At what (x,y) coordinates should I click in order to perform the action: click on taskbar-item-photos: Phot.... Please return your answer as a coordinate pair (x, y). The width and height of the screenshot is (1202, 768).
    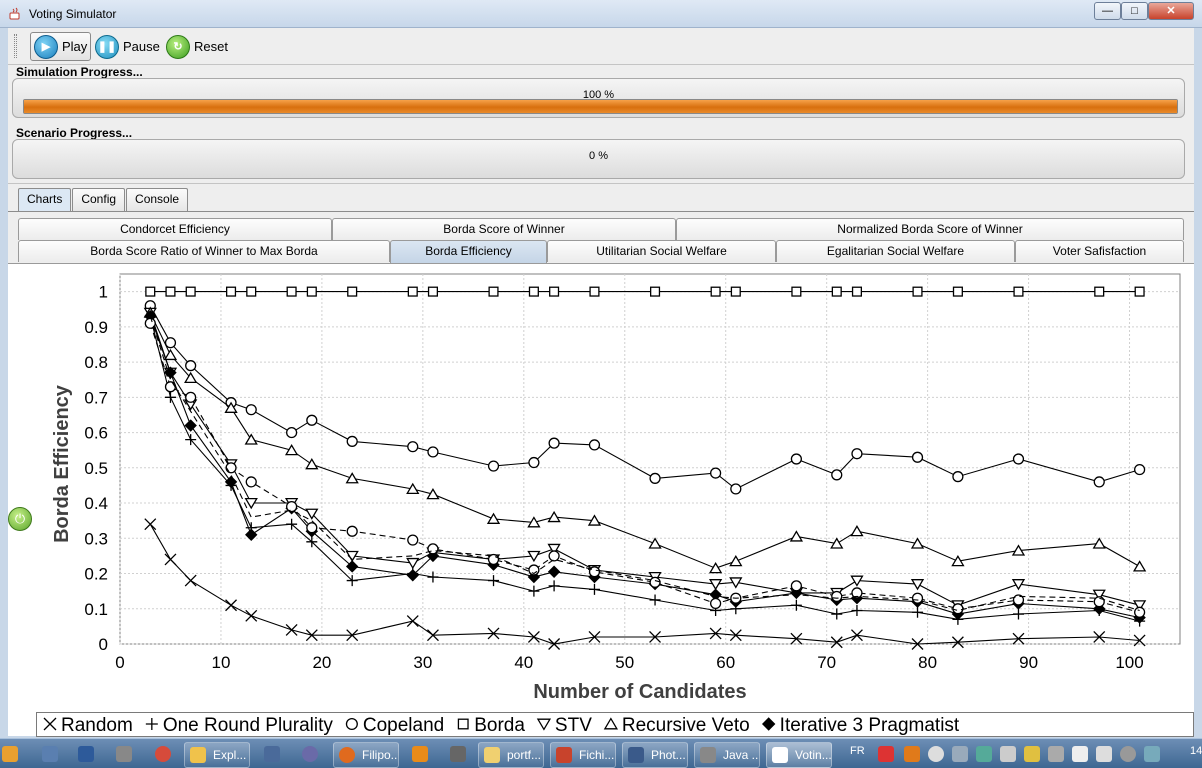
    Looking at the image, I should click on (655, 755).